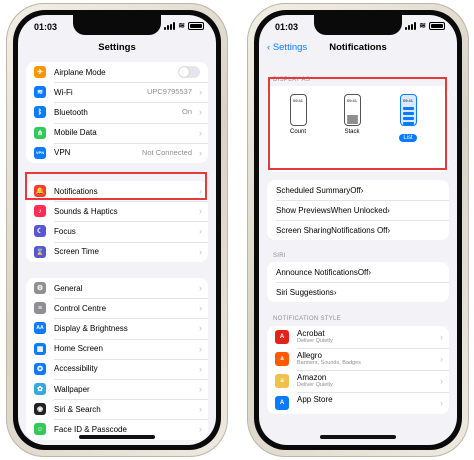 Image resolution: width=474 pixels, height=460 pixels. What do you see at coordinates (181, 25) in the screenshot?
I see `wifi-status-icon: ≋` at bounding box center [181, 25].